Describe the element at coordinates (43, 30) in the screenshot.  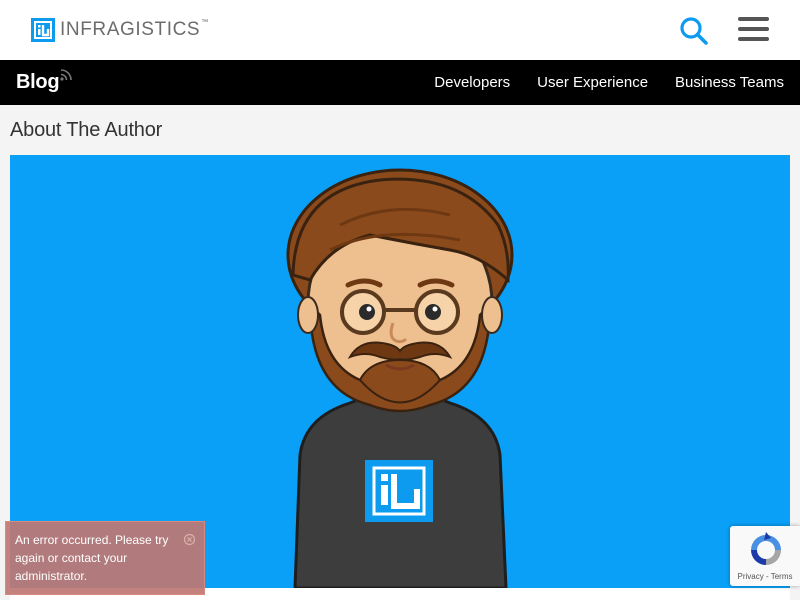
I see `infragistics-logo-icon` at that location.